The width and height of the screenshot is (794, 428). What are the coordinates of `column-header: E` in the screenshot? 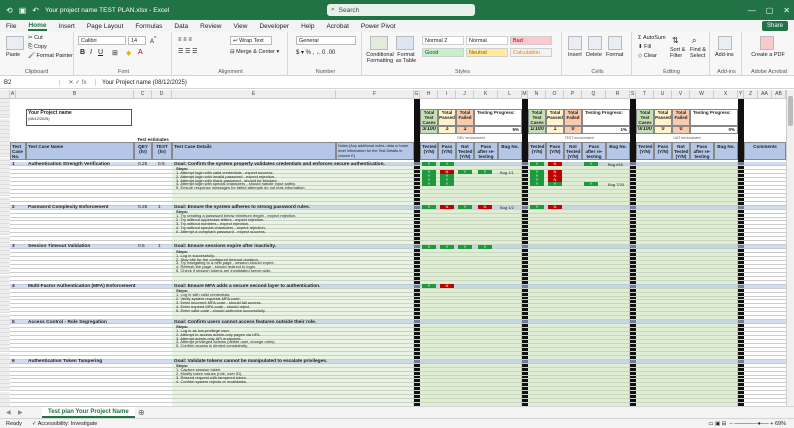 It's located at (254, 94).